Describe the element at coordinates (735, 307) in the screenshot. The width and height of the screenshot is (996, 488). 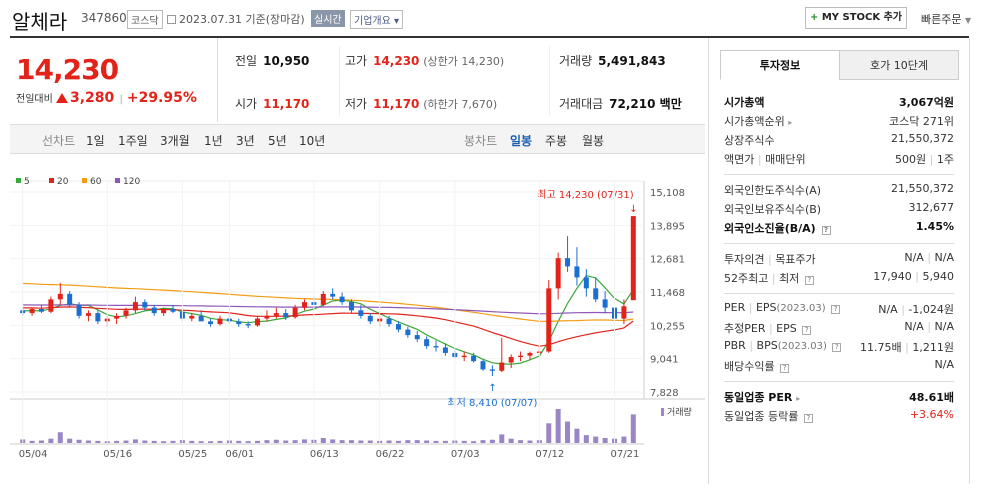
I see `info-key-text: PER` at that location.